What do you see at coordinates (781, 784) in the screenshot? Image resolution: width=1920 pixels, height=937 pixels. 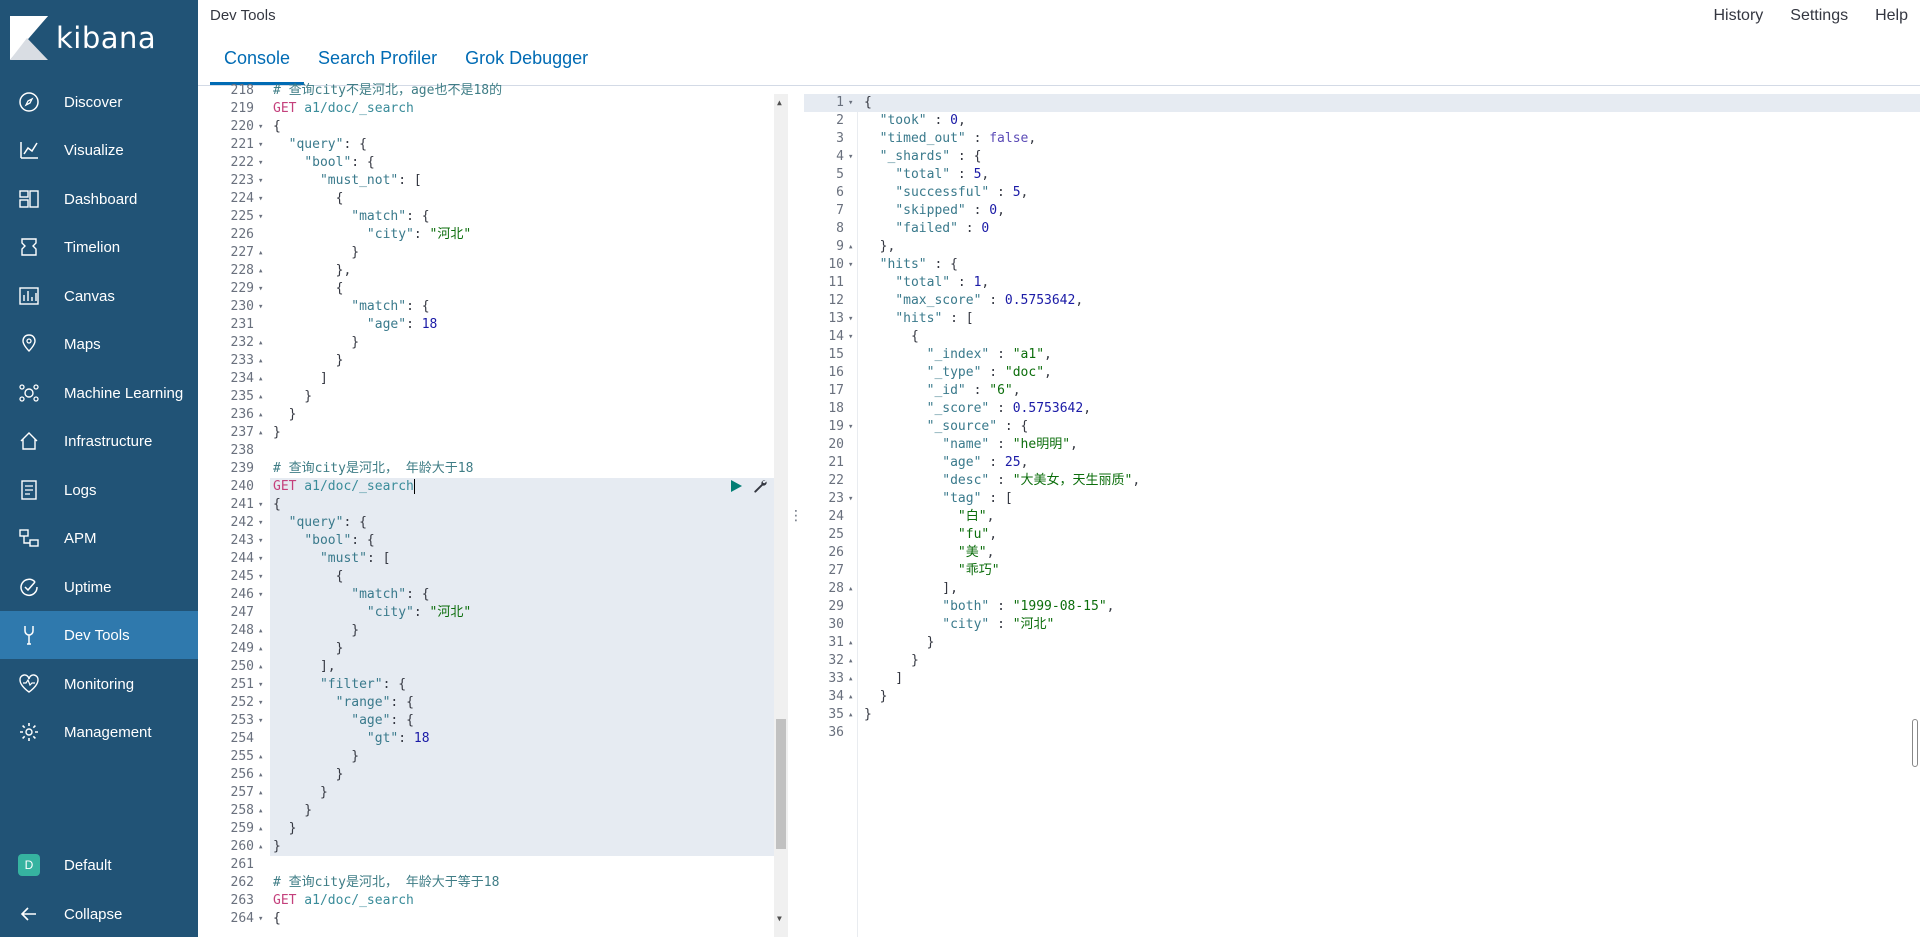 I see `request-scroll-thumb` at bounding box center [781, 784].